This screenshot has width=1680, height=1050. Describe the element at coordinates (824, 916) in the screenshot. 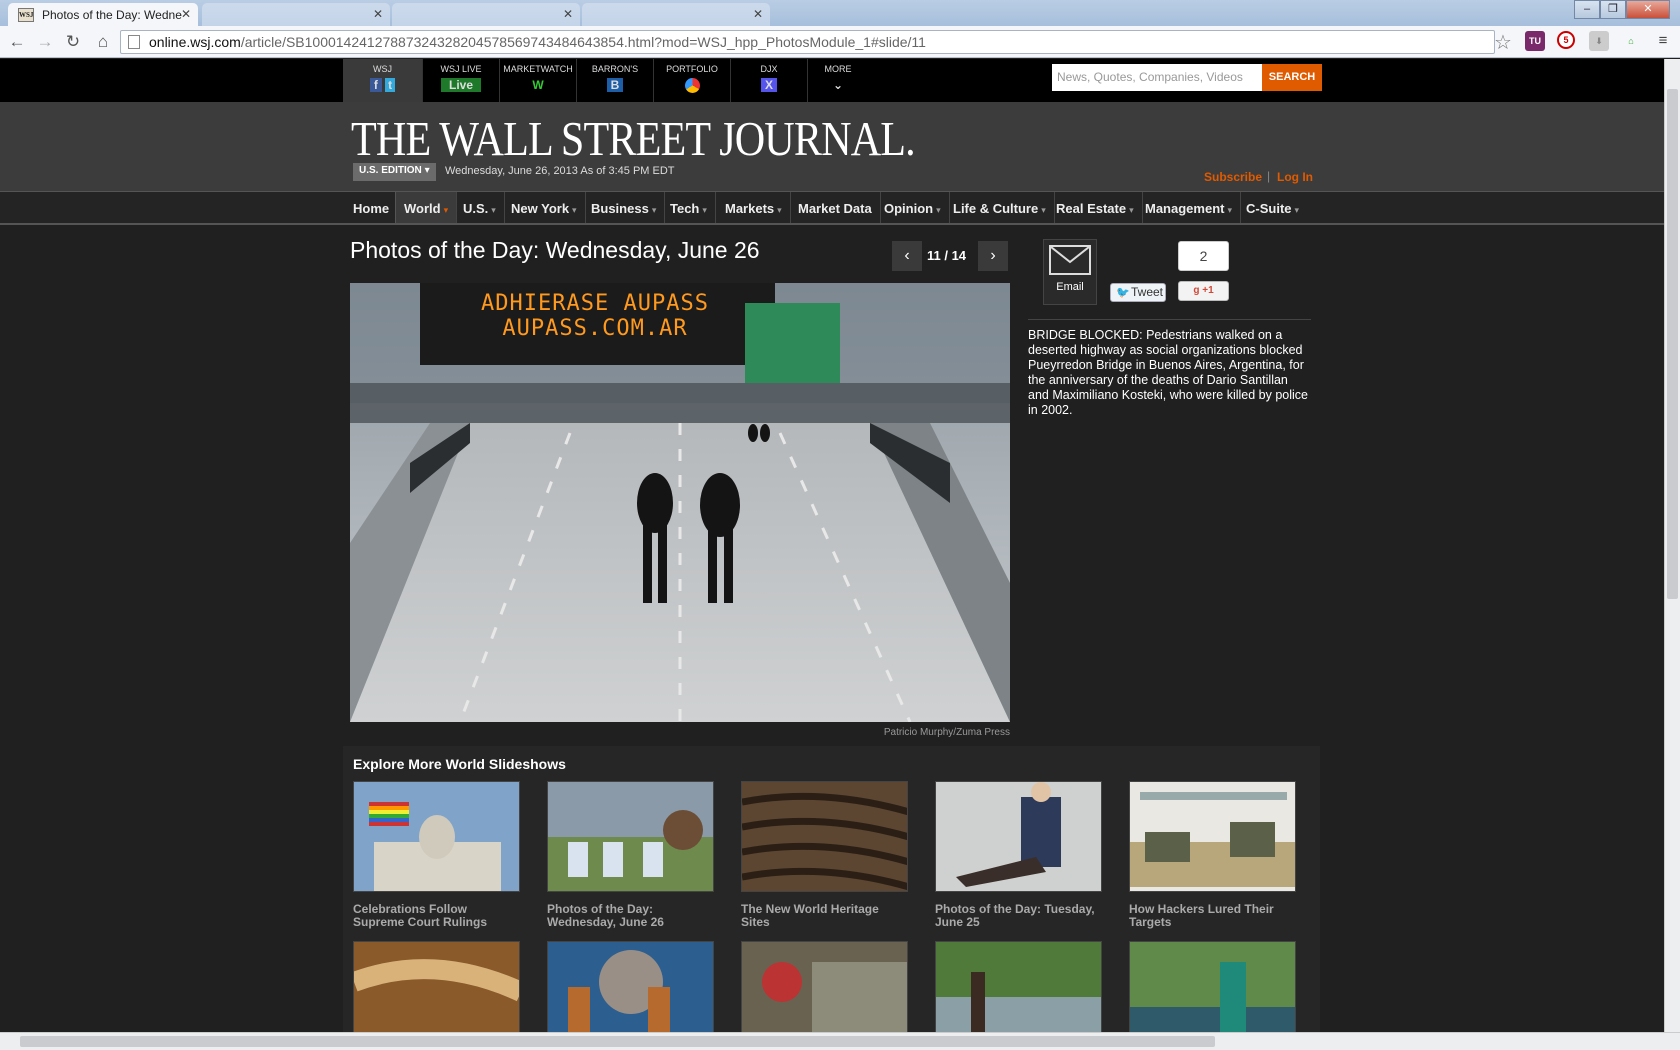

I see `slideshow-card-title: The New World Heritage Sites` at that location.